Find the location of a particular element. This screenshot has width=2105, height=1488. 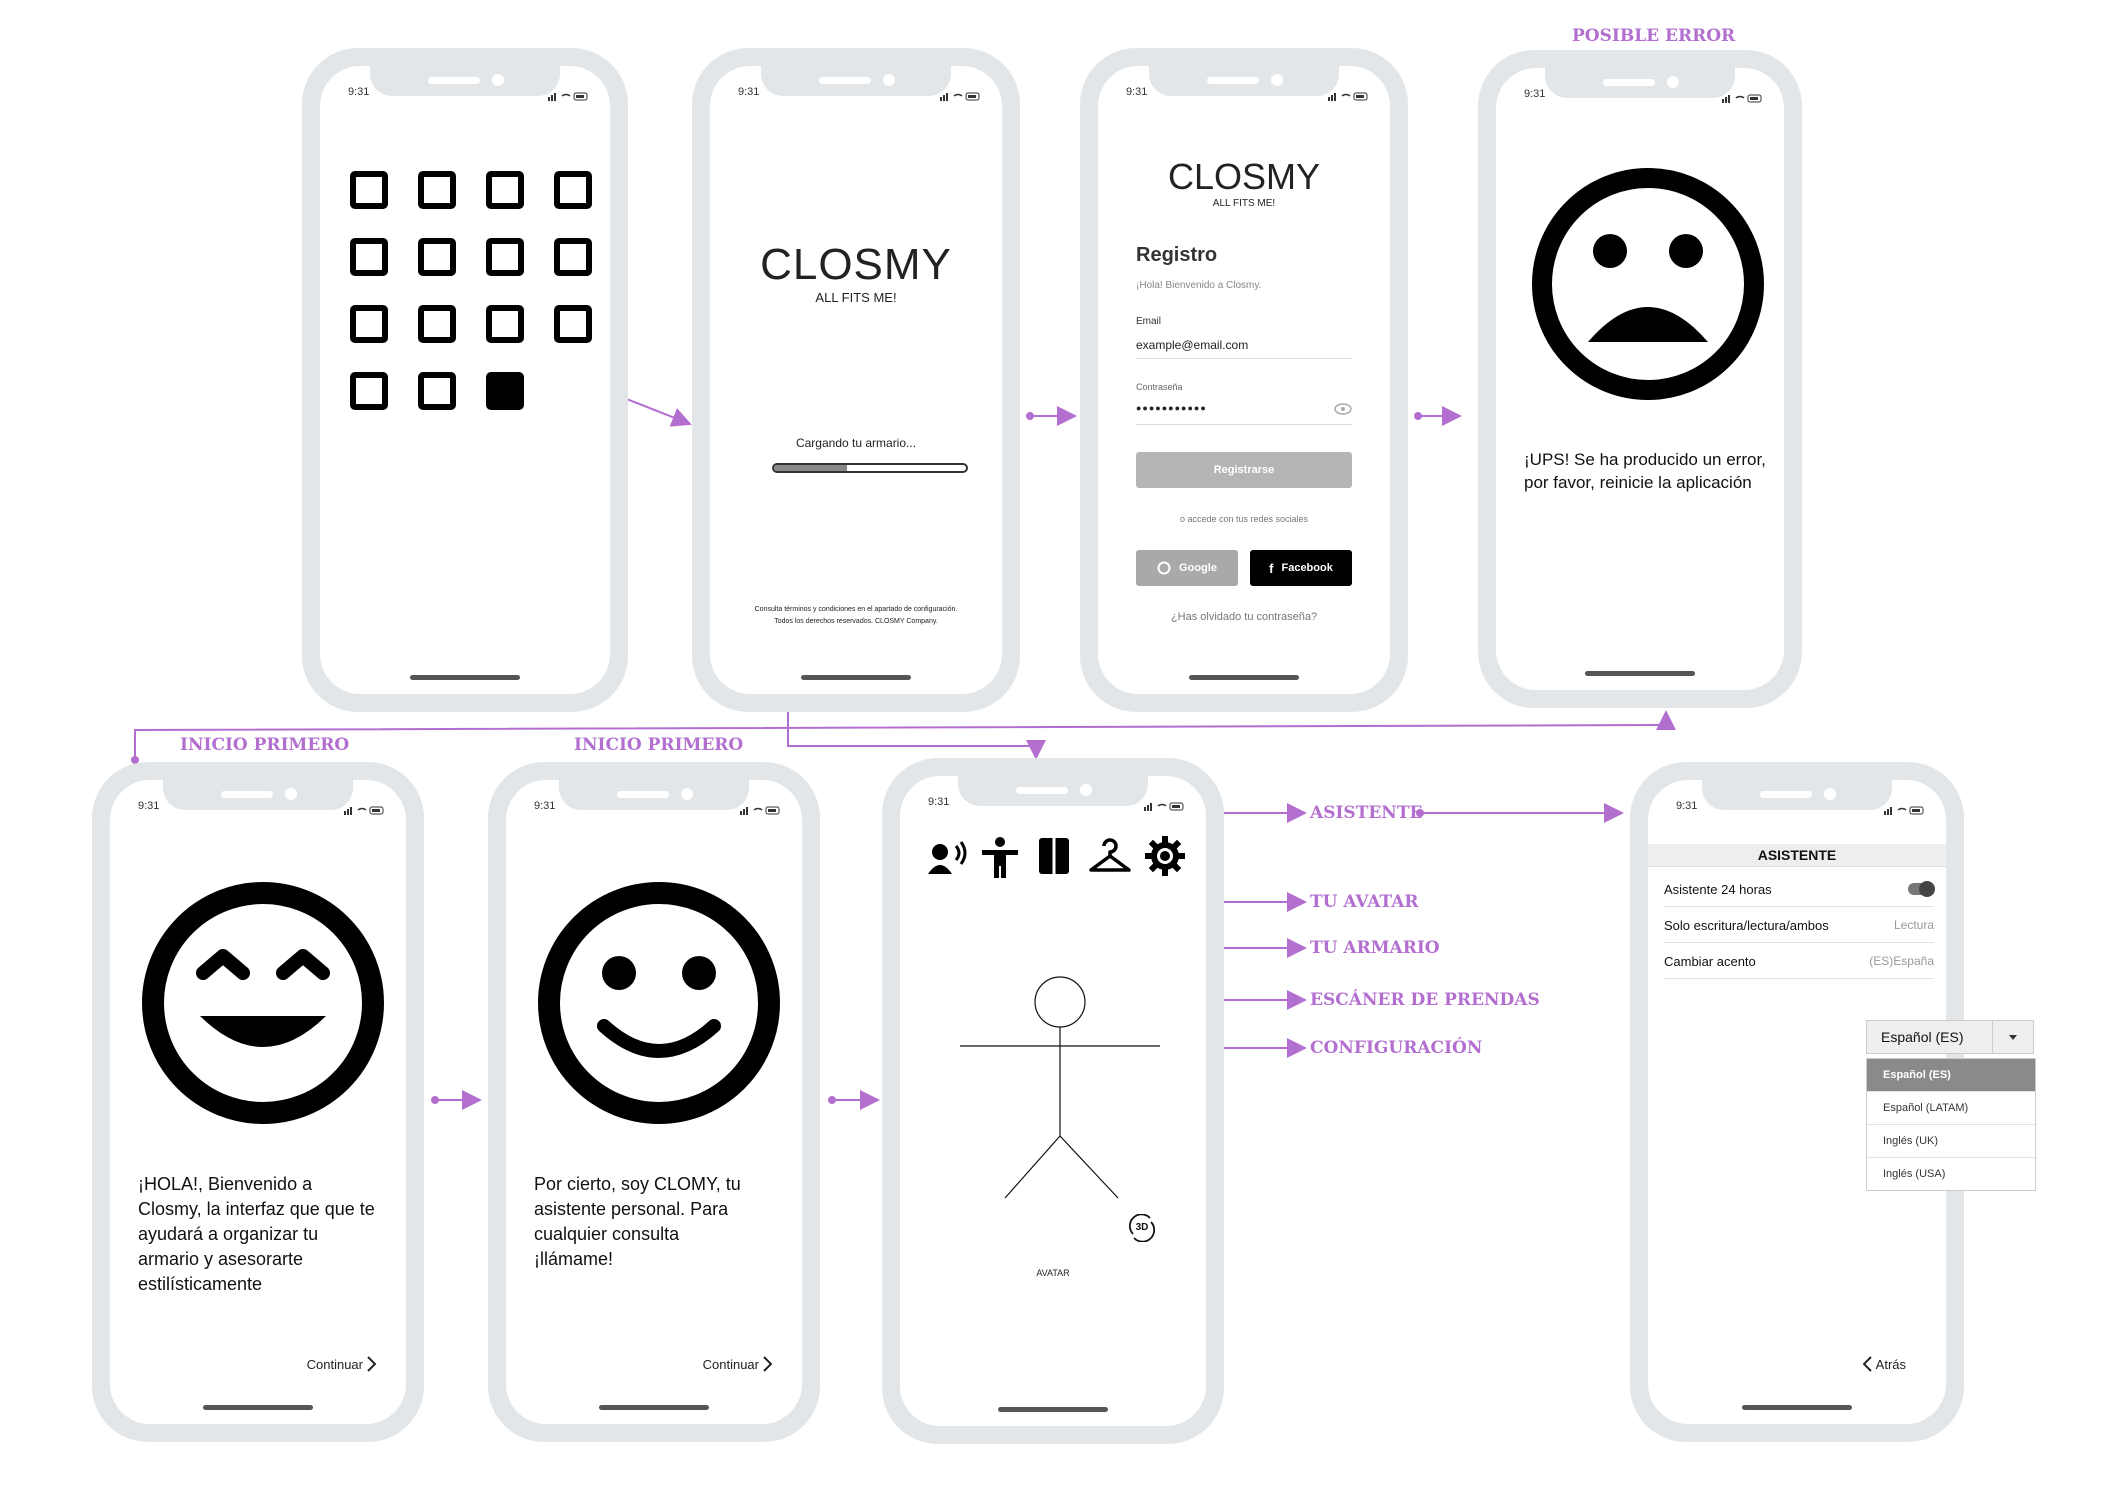

option-es: Español (ES) is located at coordinates (1951, 1075).